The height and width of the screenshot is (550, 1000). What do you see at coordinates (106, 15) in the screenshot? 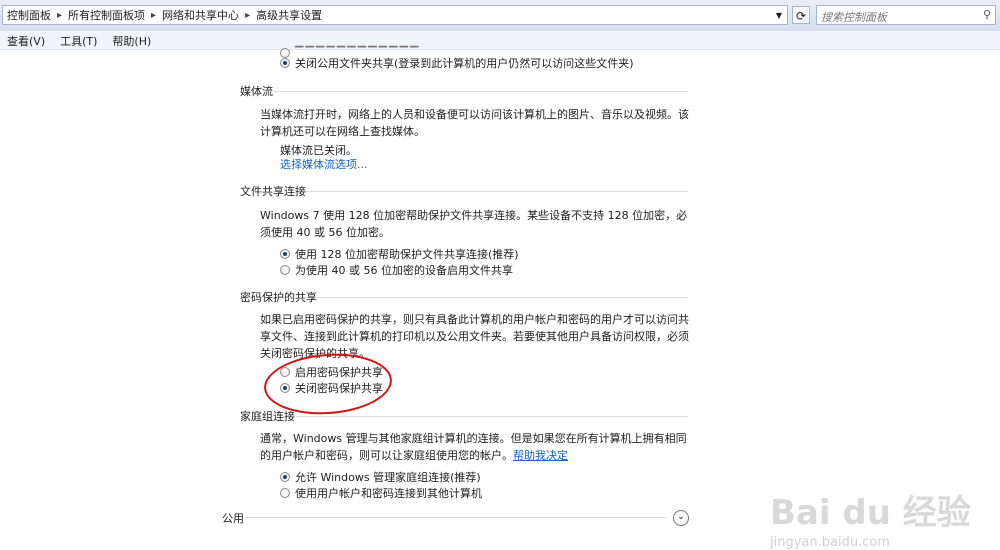
I see `breadcrumb-all-items: 所有控制面板项` at bounding box center [106, 15].